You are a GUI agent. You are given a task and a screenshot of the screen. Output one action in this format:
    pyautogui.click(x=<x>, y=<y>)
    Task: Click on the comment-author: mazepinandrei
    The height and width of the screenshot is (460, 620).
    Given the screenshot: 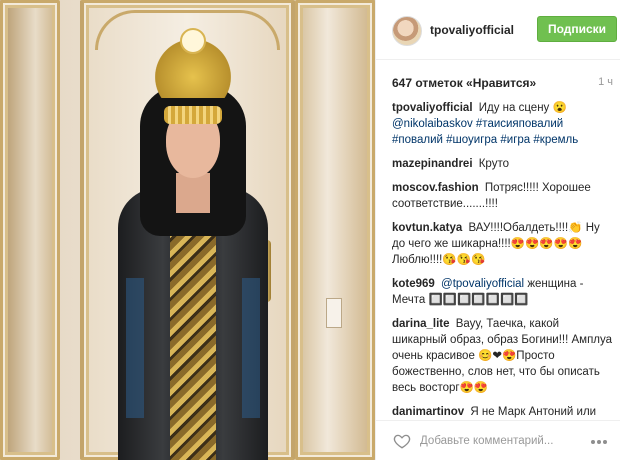 What is the action you would take?
    pyautogui.click(x=432, y=164)
    